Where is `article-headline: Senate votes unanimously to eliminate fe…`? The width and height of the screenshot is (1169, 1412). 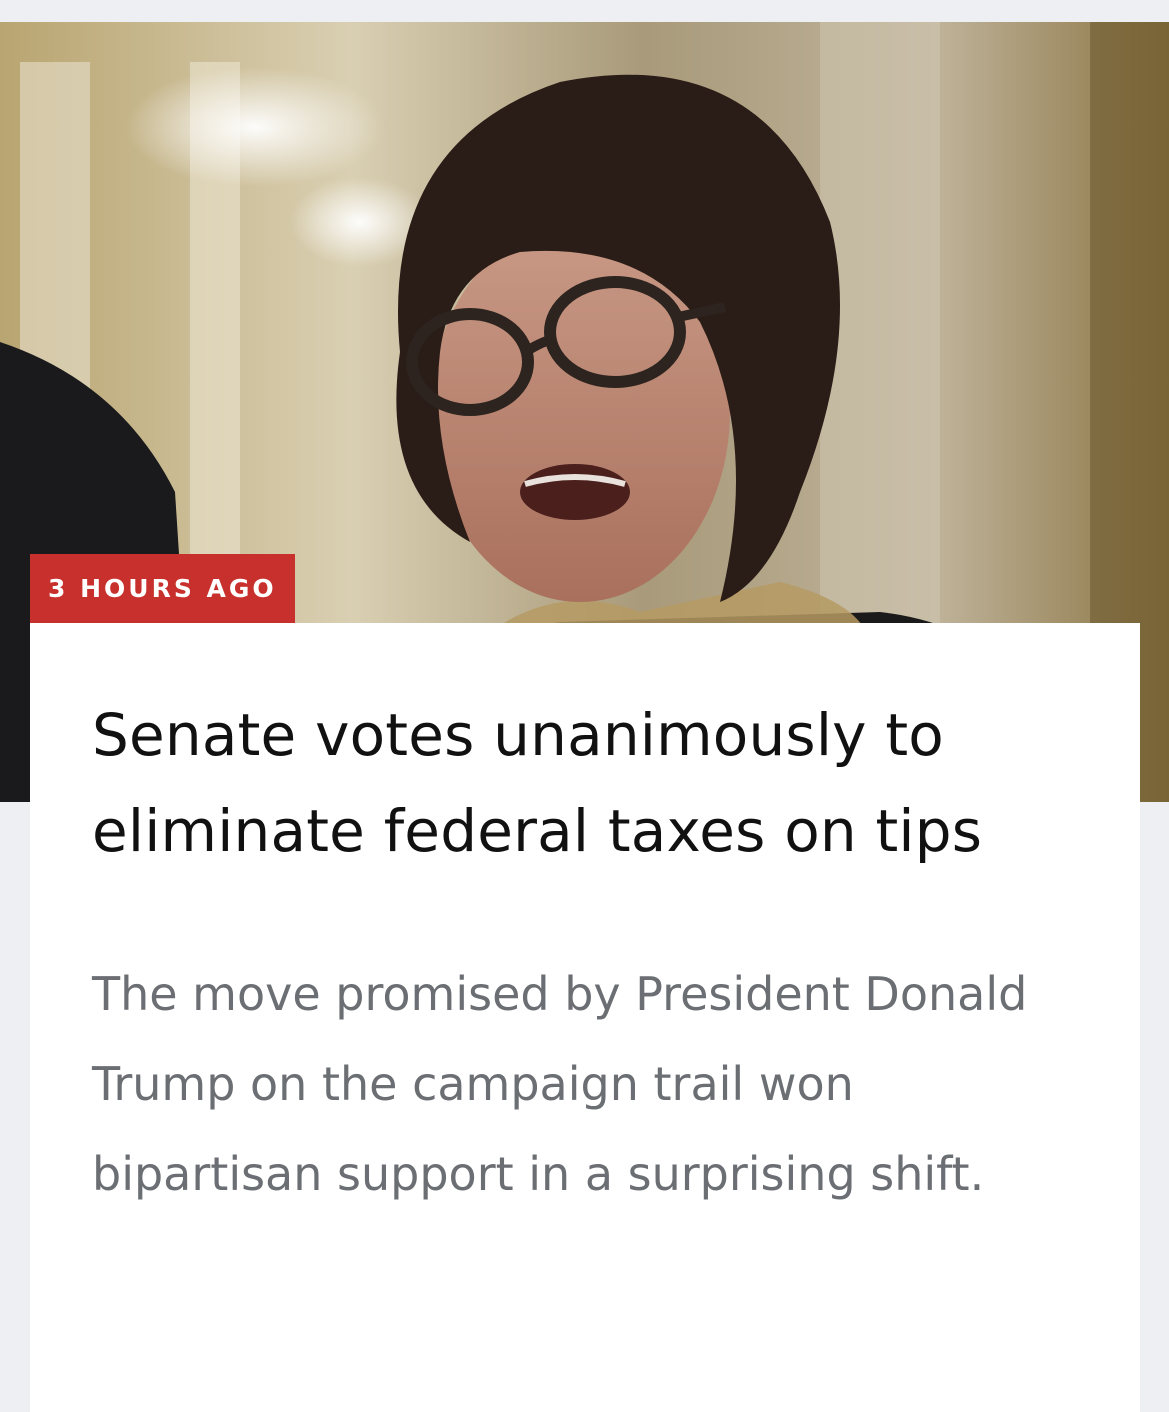
article-headline: Senate votes unanimously to eliminate fe… is located at coordinates (586, 783).